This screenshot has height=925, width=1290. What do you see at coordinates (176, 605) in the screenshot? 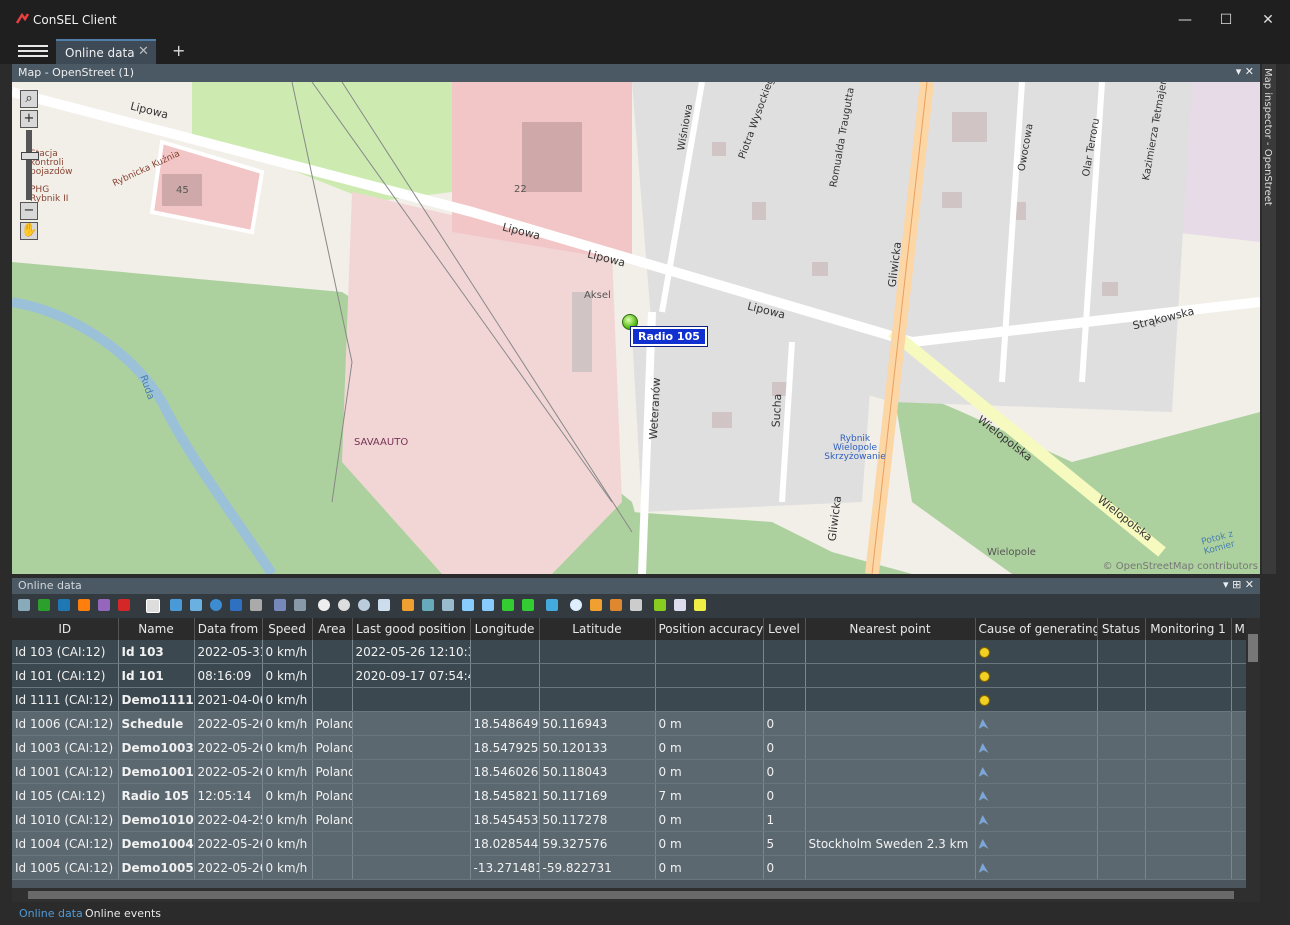
I see `filter-icon` at bounding box center [176, 605].